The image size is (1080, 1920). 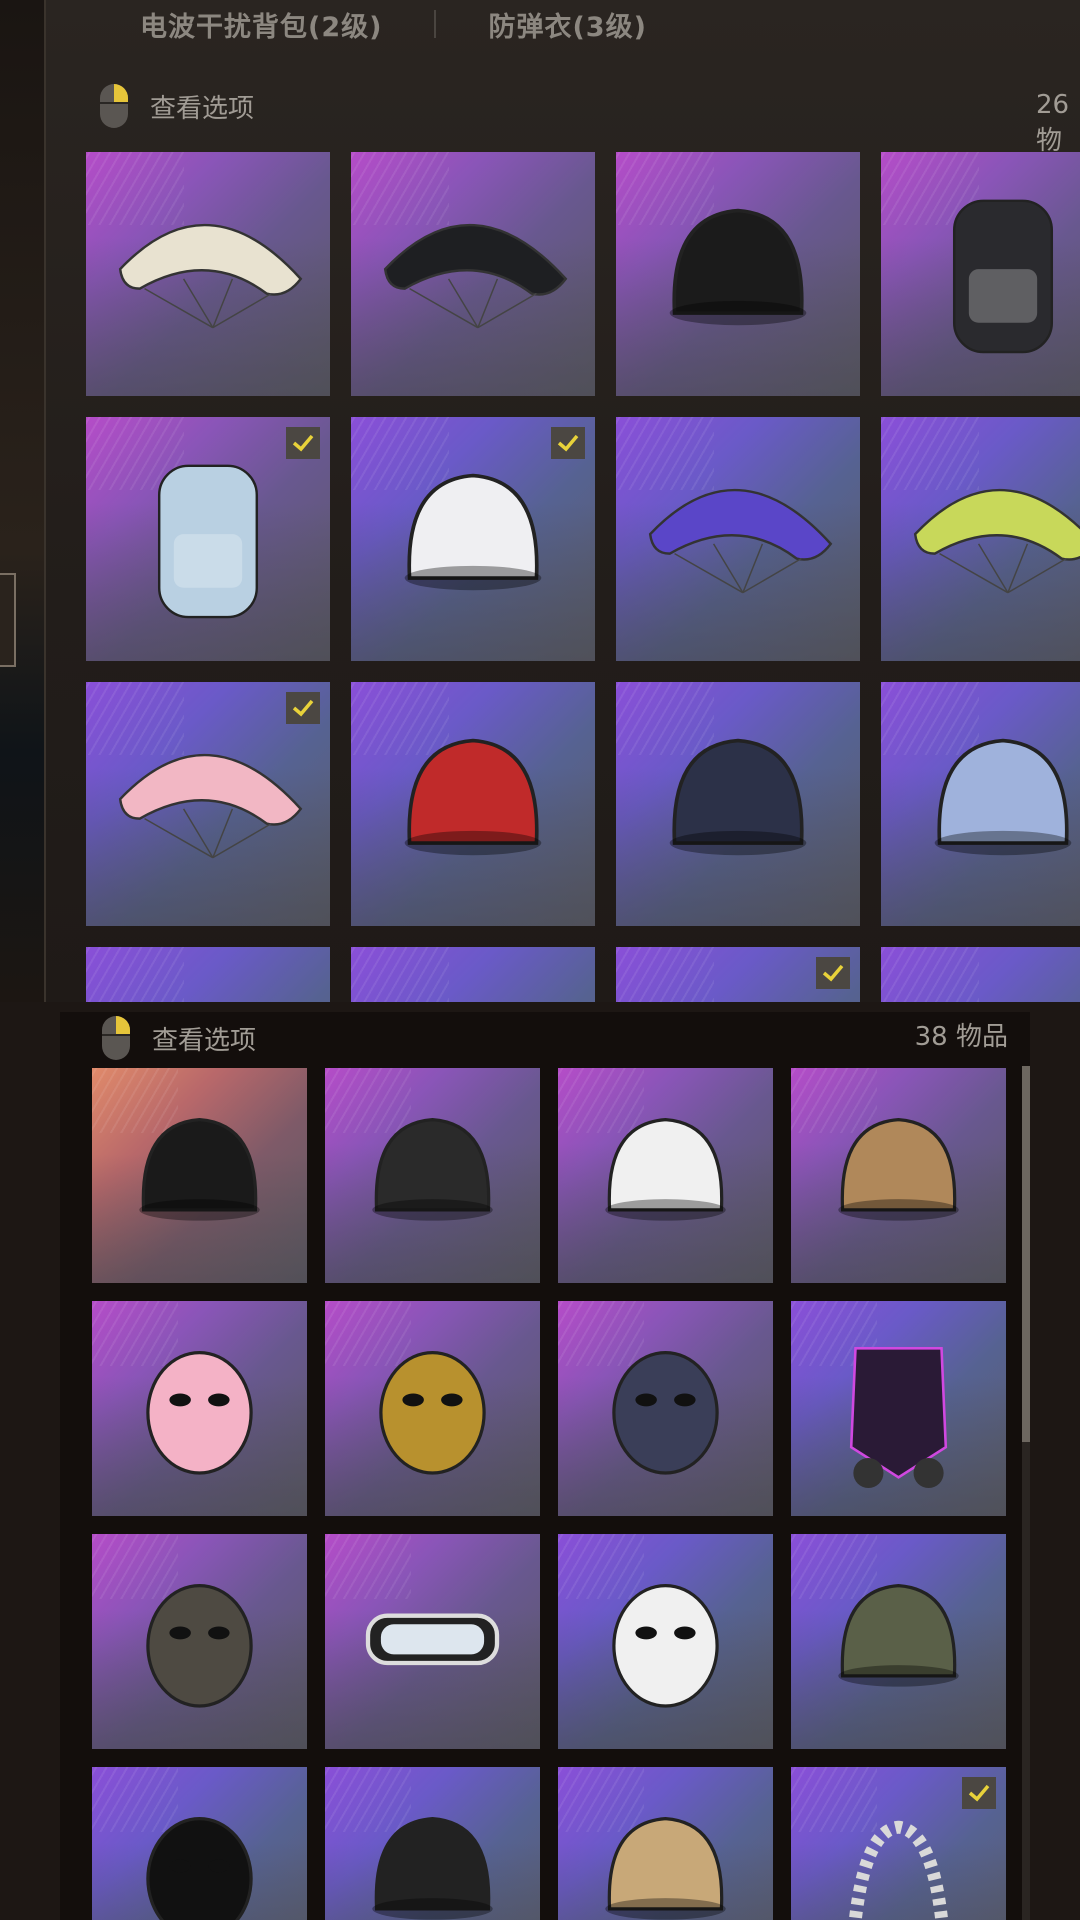 I want to click on category-tabs: 电波干扰背包(2级) 防弹衣(3级), so click(x=393, y=24).